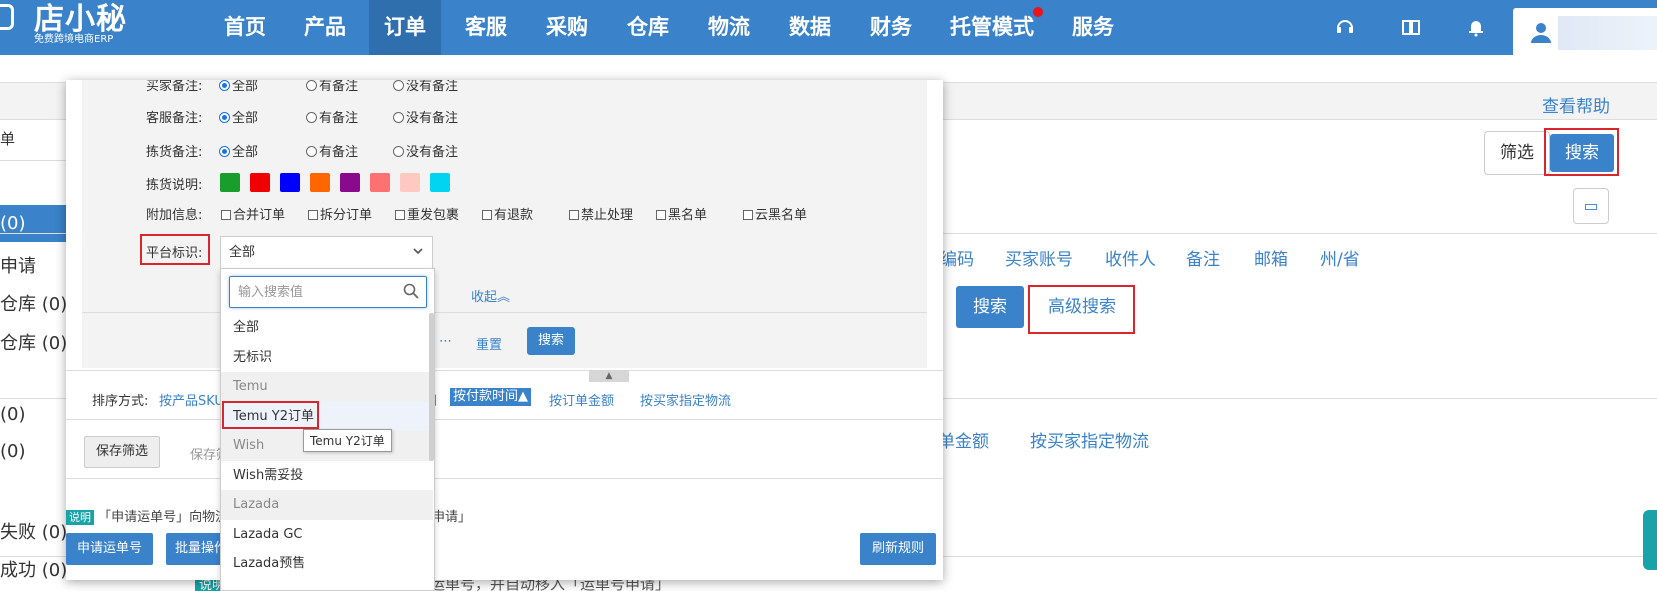 This screenshot has width=1657, height=591. Describe the element at coordinates (332, 150) in the screenshot. I see `radio-pick-note-has: 有备注` at that location.